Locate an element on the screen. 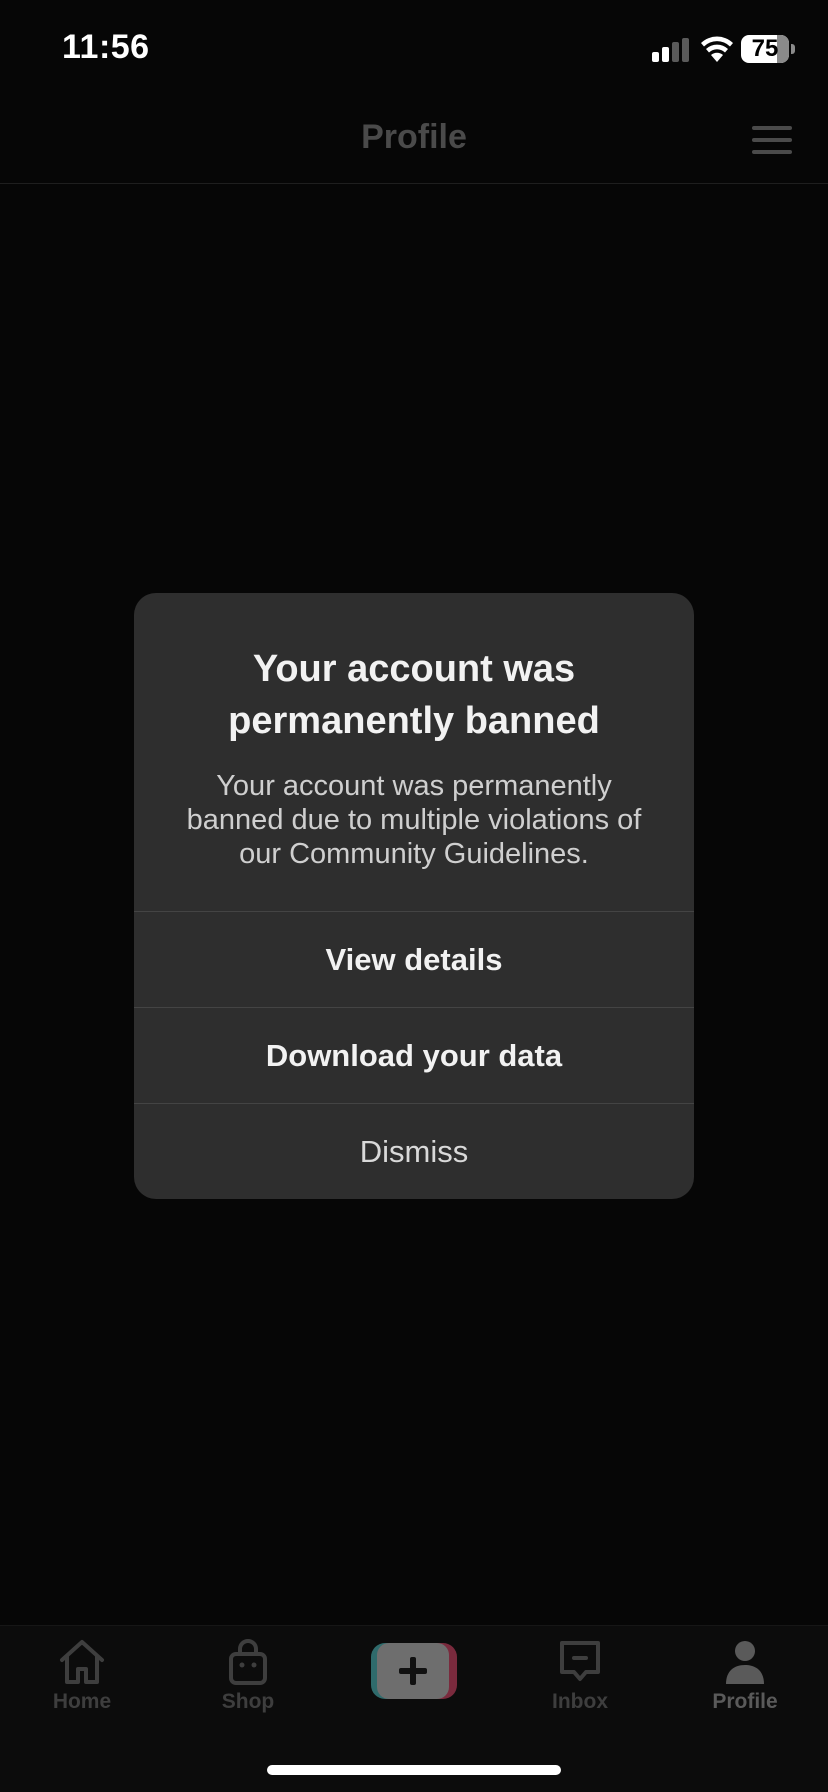 This screenshot has width=828, height=1792. shopping-bag-icon is located at coordinates (248, 1662).